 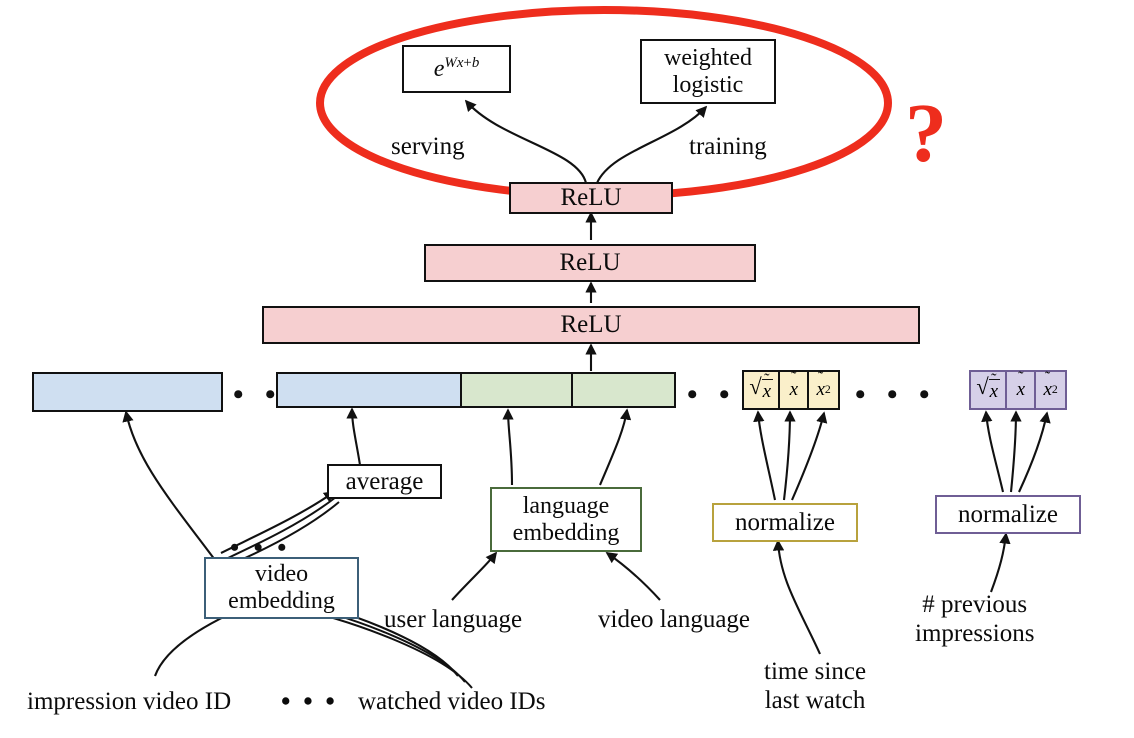 I want to click on time-since-last-watch-label: time since last watch, so click(x=815, y=686).